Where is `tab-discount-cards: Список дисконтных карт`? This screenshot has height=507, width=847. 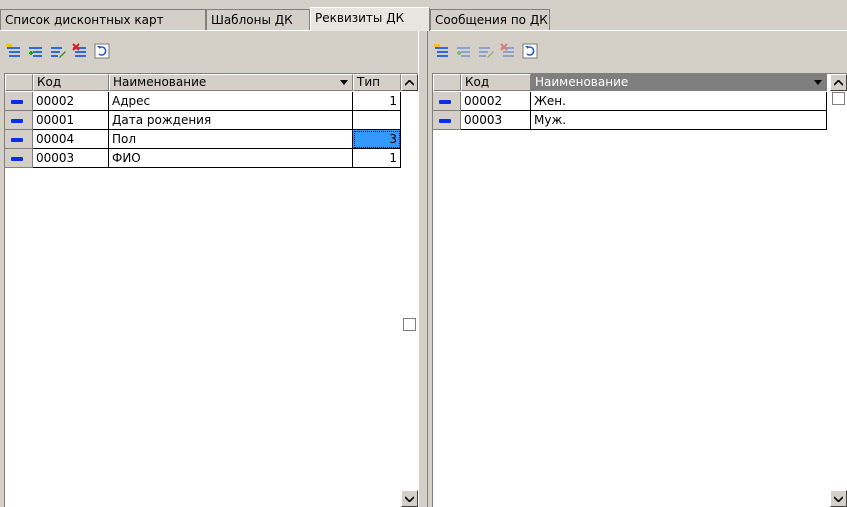
tab-discount-cards: Список дисконтных карт is located at coordinates (103, 19).